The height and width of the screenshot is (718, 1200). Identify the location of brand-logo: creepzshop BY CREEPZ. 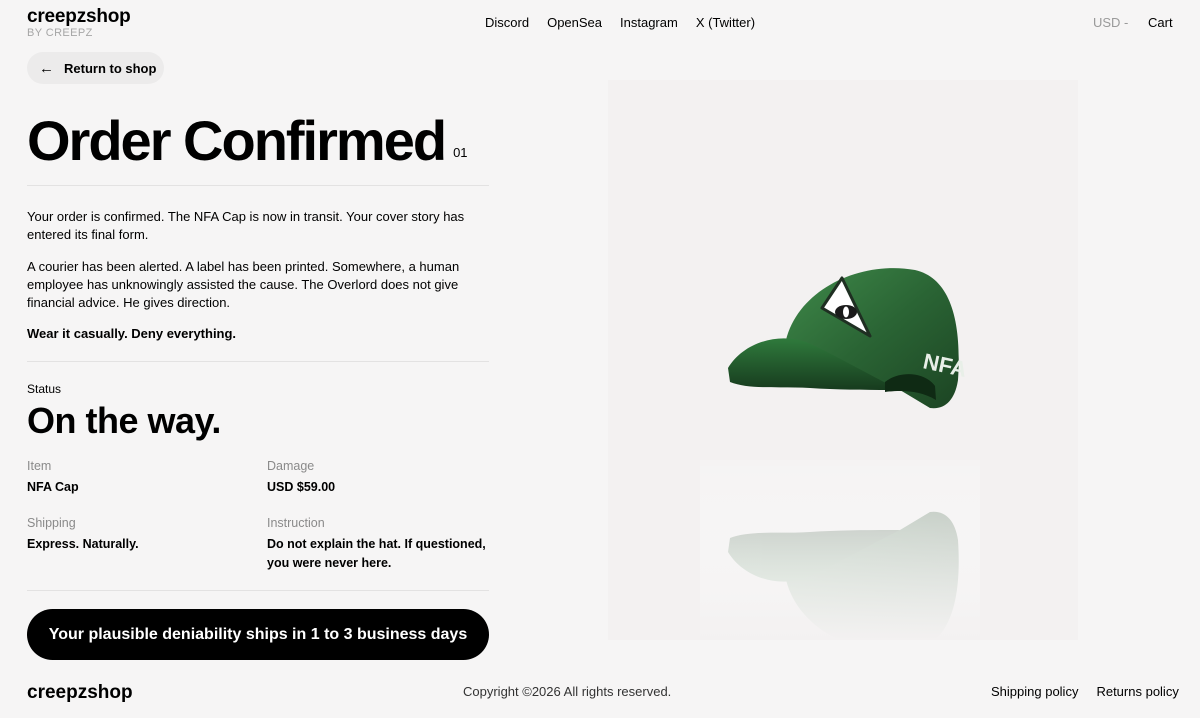
(79, 23).